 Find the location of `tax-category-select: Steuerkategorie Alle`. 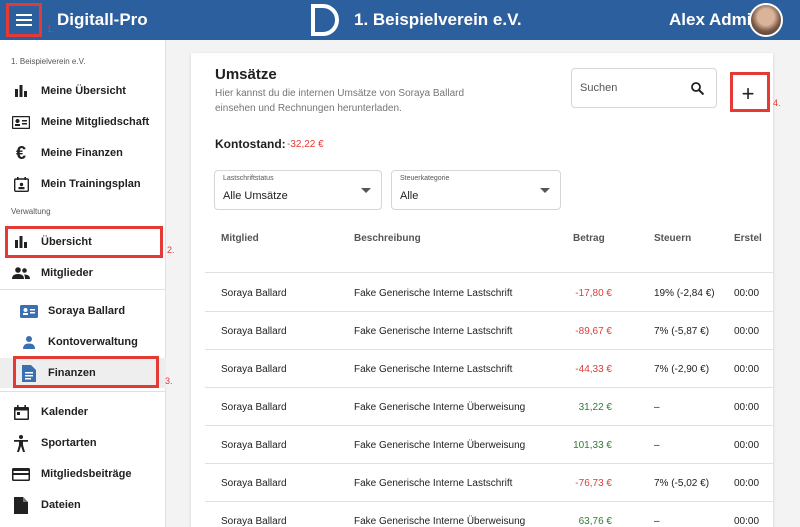

tax-category-select: Steuerkategorie Alle is located at coordinates (476, 190).